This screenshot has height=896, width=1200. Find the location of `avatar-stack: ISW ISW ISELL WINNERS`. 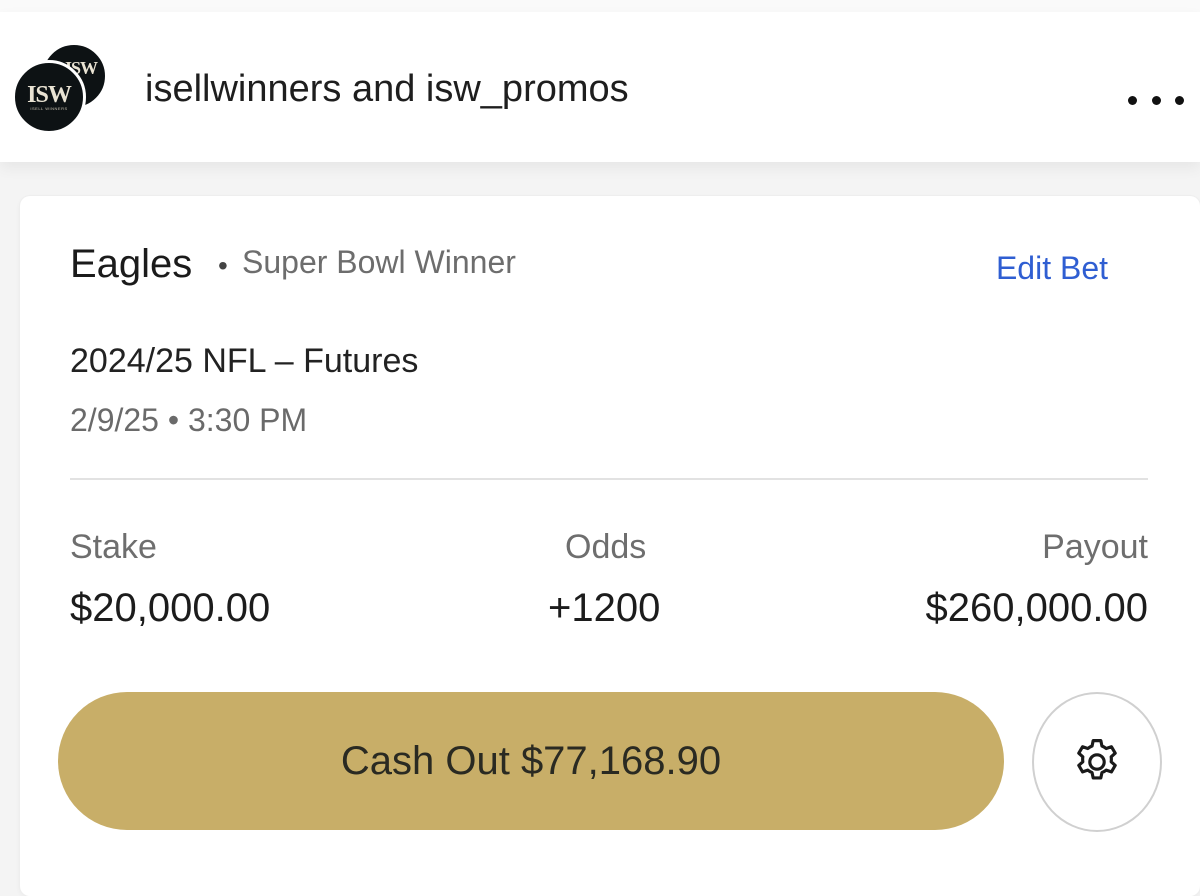

avatar-stack: ISW ISW ISELL WINNERS is located at coordinates (62, 92).